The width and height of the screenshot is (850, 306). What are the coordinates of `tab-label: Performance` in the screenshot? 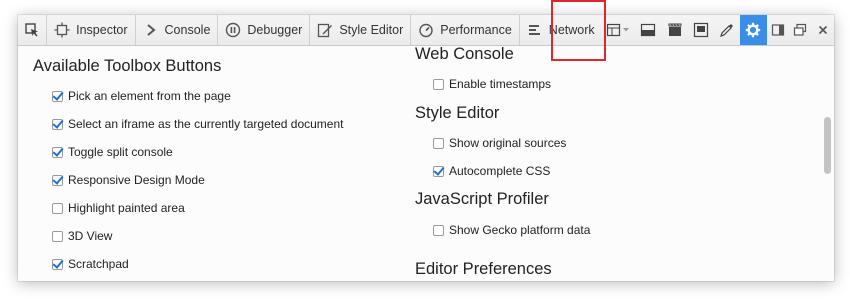 It's located at (476, 30).